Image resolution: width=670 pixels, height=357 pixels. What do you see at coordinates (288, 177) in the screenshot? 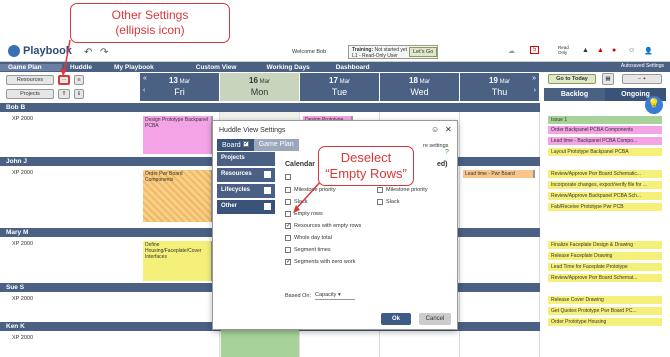
I see `select-all-checkbox` at bounding box center [288, 177].